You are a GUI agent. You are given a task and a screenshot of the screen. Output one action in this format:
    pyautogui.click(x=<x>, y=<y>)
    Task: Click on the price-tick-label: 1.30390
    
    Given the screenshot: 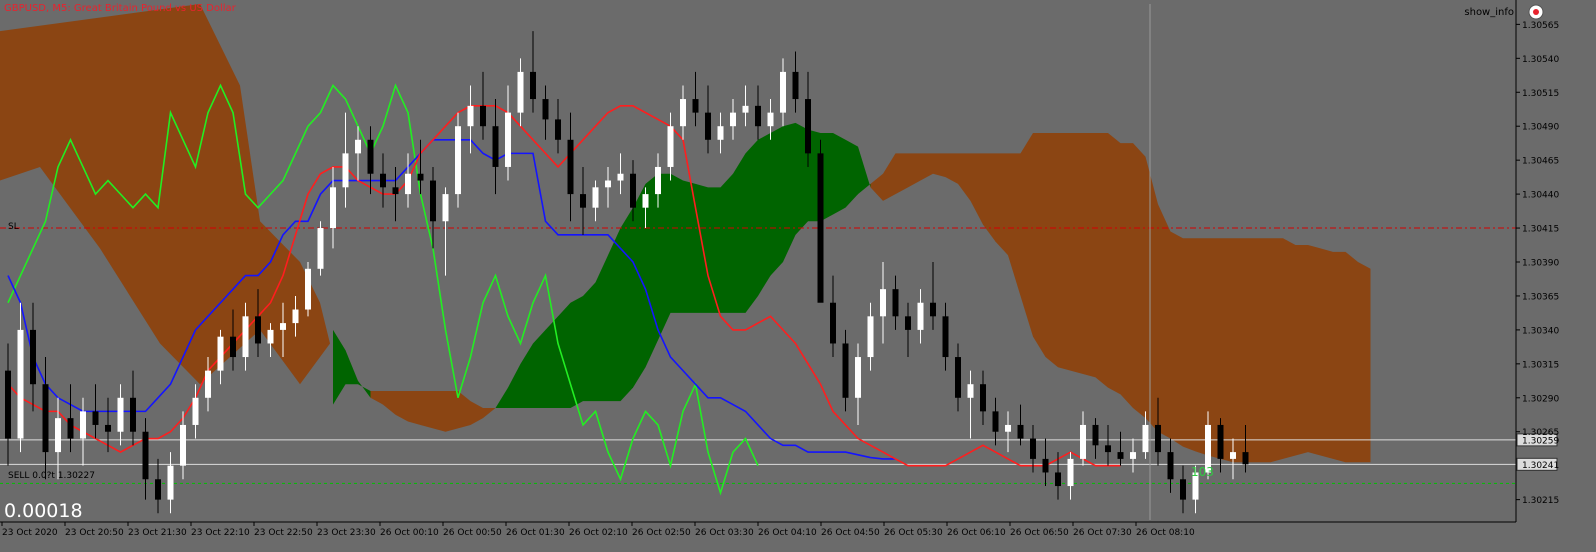 What is the action you would take?
    pyautogui.click(x=1540, y=264)
    